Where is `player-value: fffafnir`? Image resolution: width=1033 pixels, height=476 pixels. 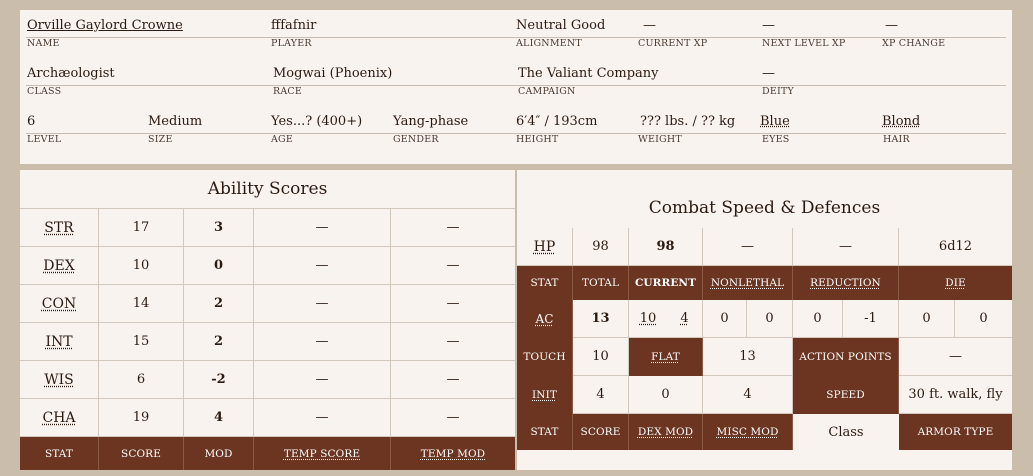 player-value: fffafnir is located at coordinates (293, 26).